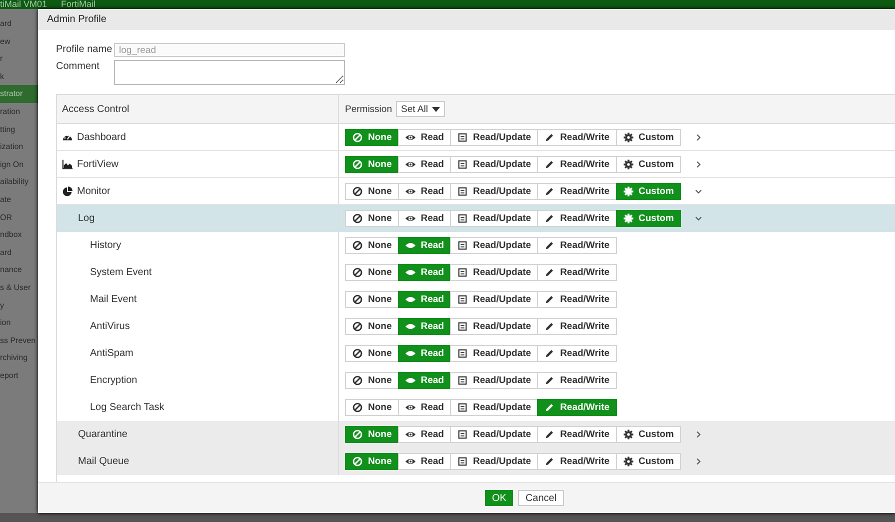 The image size is (895, 522). I want to click on cancel-button: Cancel, so click(541, 498).